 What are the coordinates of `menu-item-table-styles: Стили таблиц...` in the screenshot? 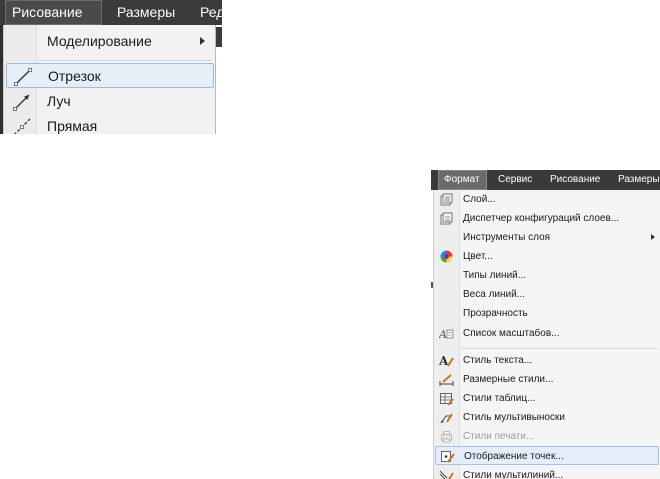 It's located at (547, 398).